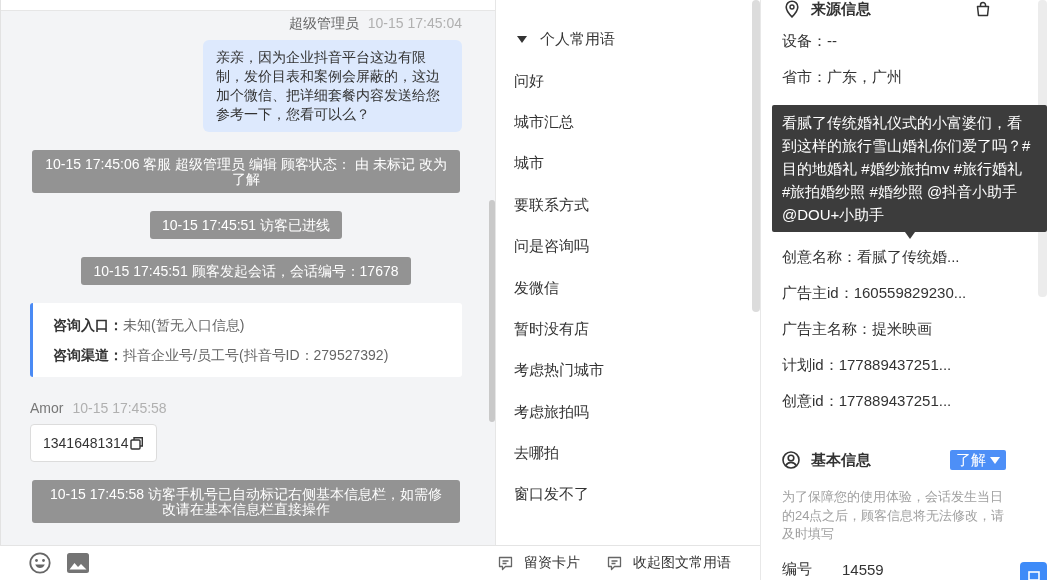 Image resolution: width=1047 pixels, height=580 pixels. What do you see at coordinates (810, 41) in the screenshot?
I see `info-row-text: 设备：--` at bounding box center [810, 41].